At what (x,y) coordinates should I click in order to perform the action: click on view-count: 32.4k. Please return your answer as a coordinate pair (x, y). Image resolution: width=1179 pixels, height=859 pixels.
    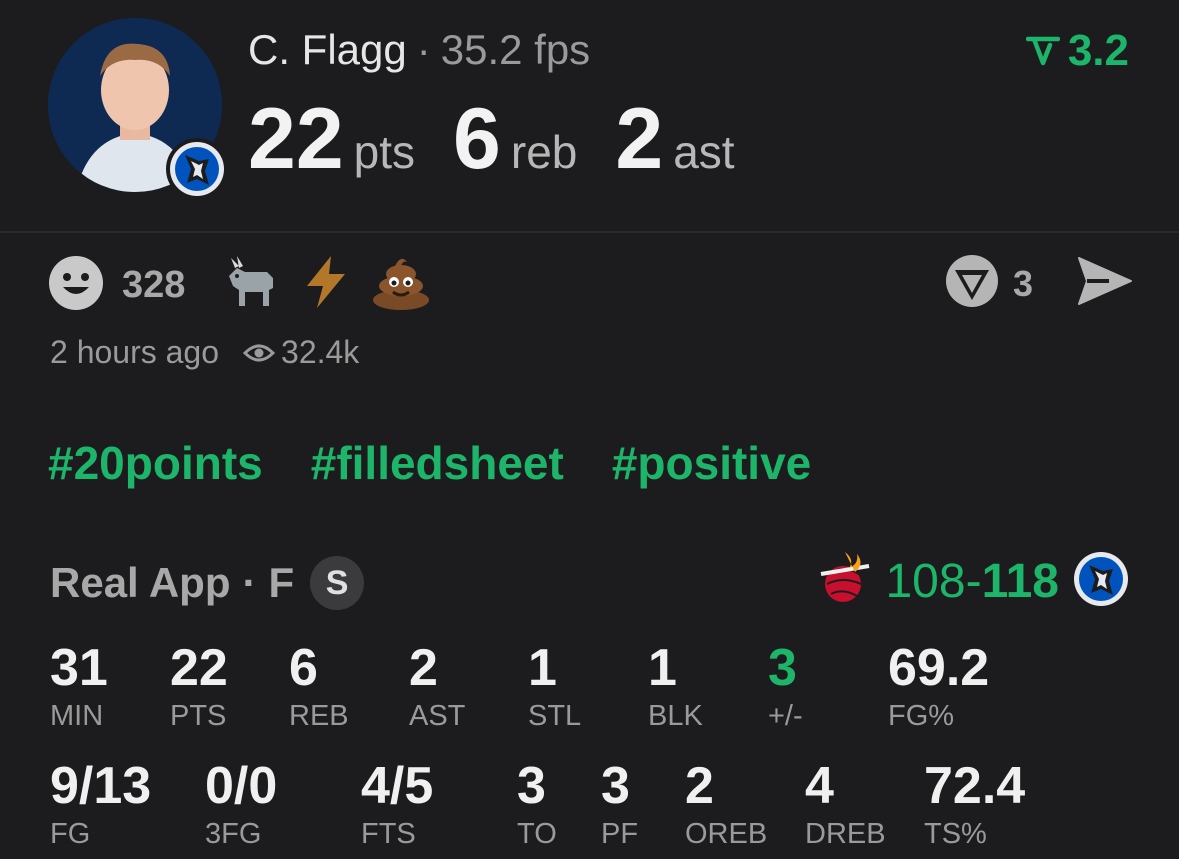
    Looking at the image, I should click on (301, 352).